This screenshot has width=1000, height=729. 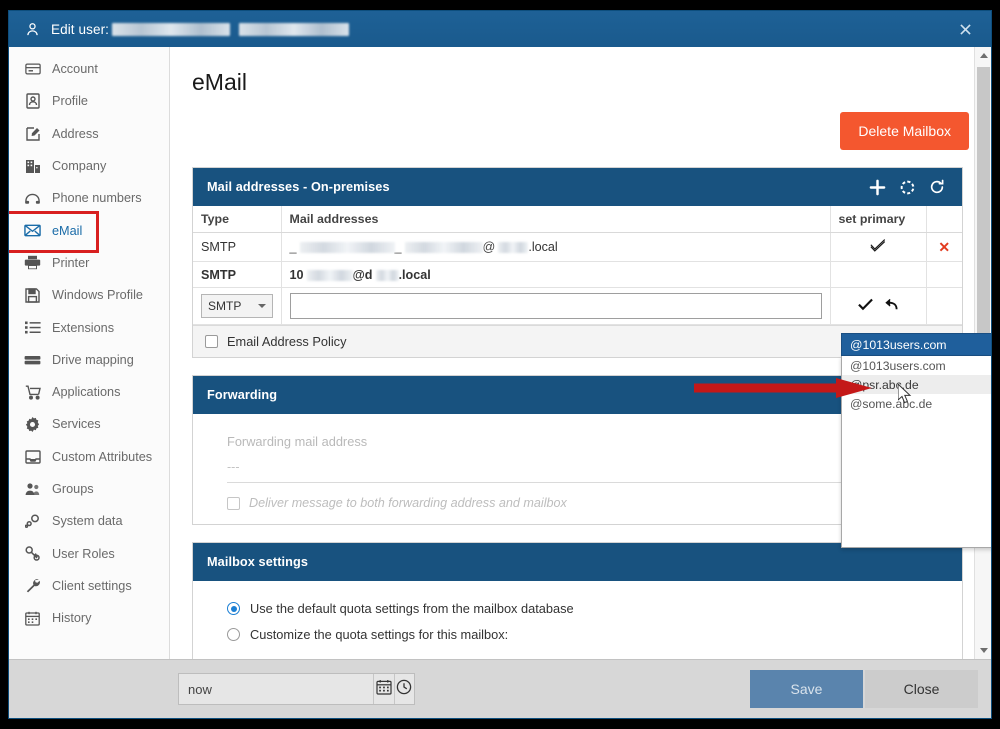 I want to click on sidebar-item-groups: Groups, so click(x=89, y=489).